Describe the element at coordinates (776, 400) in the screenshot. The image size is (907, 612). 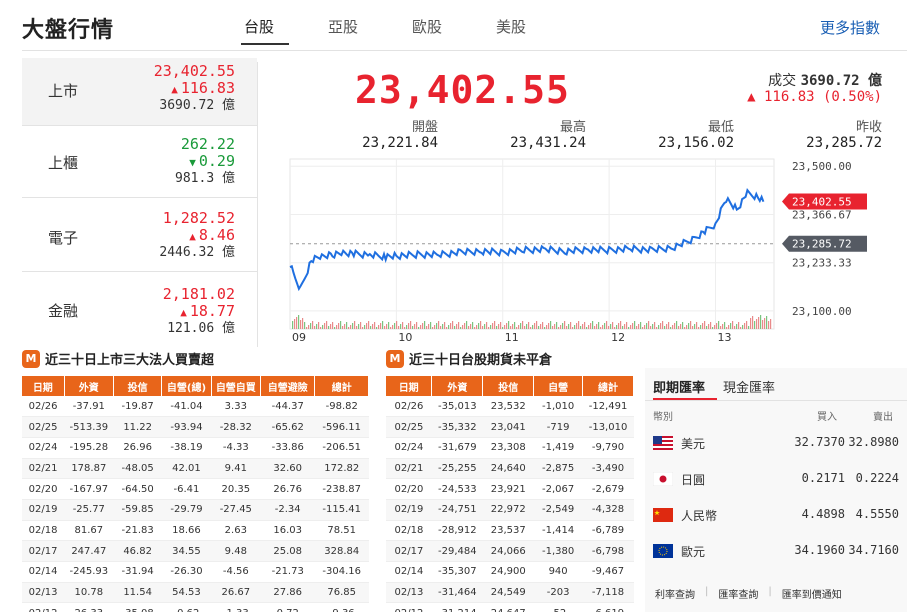
I see `fx-divider` at that location.